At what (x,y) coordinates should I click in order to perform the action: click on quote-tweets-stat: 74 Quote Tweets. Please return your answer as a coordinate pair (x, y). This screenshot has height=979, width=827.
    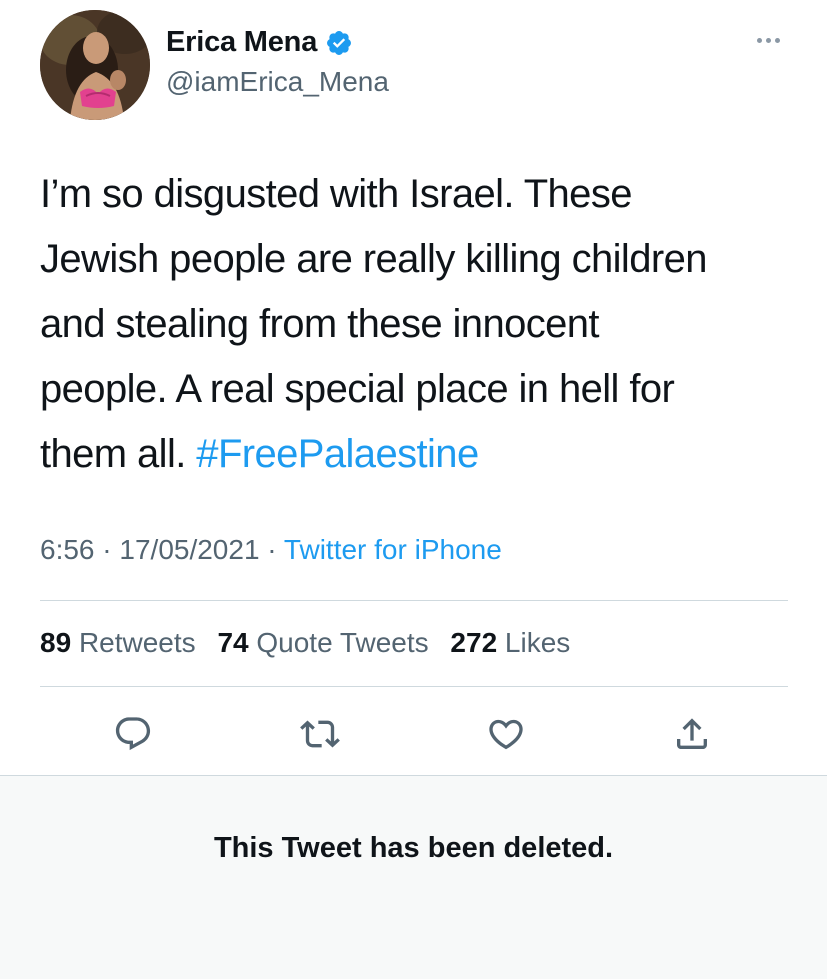
    Looking at the image, I should click on (322, 642).